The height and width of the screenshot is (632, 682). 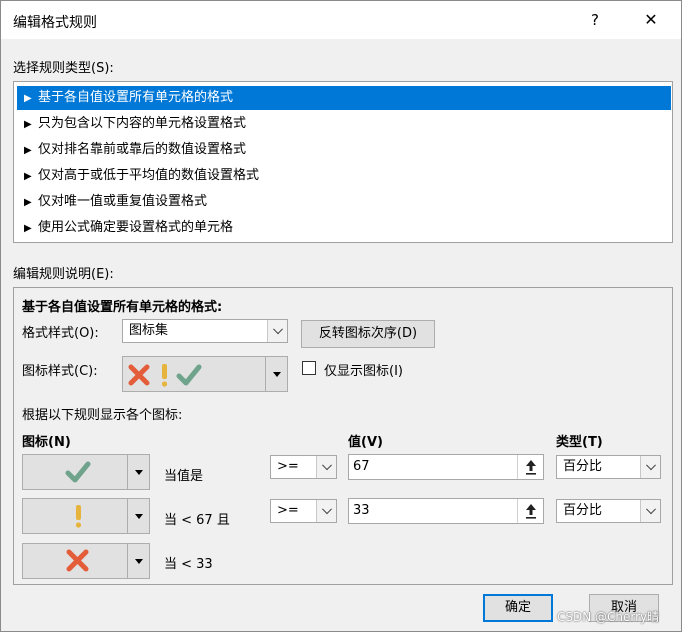 What do you see at coordinates (344, 150) in the screenshot?
I see `rule-type-item-top-bottom: ▶ 仅对排名靠前或靠后的数值设置格式` at bounding box center [344, 150].